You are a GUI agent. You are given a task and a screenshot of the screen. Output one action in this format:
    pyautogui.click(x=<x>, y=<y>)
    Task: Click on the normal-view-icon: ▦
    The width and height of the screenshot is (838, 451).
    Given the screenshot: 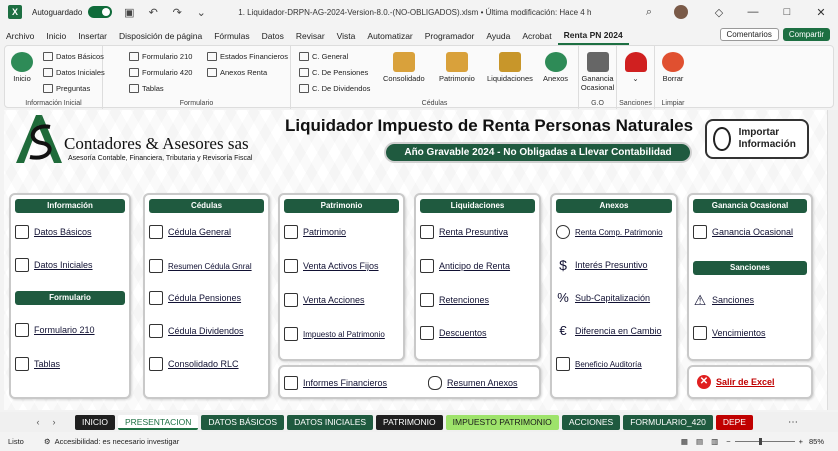 What is the action you would take?
    pyautogui.click(x=684, y=441)
    